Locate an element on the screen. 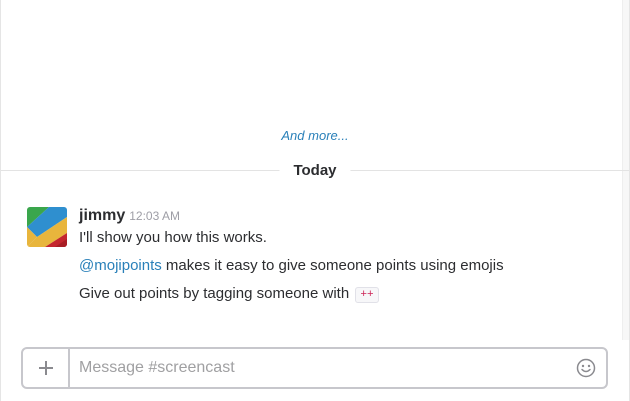 Image resolution: width=630 pixels, height=401 pixels. message-composer is located at coordinates (314, 368).